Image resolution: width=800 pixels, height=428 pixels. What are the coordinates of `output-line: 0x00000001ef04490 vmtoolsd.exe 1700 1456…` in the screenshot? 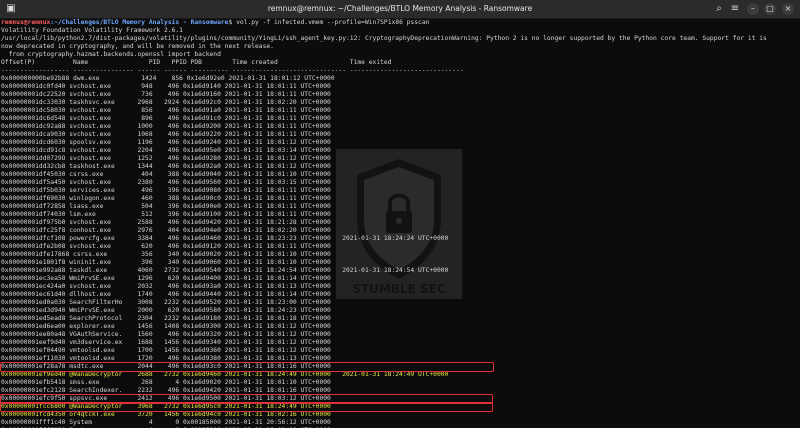 It's located at (166, 350).